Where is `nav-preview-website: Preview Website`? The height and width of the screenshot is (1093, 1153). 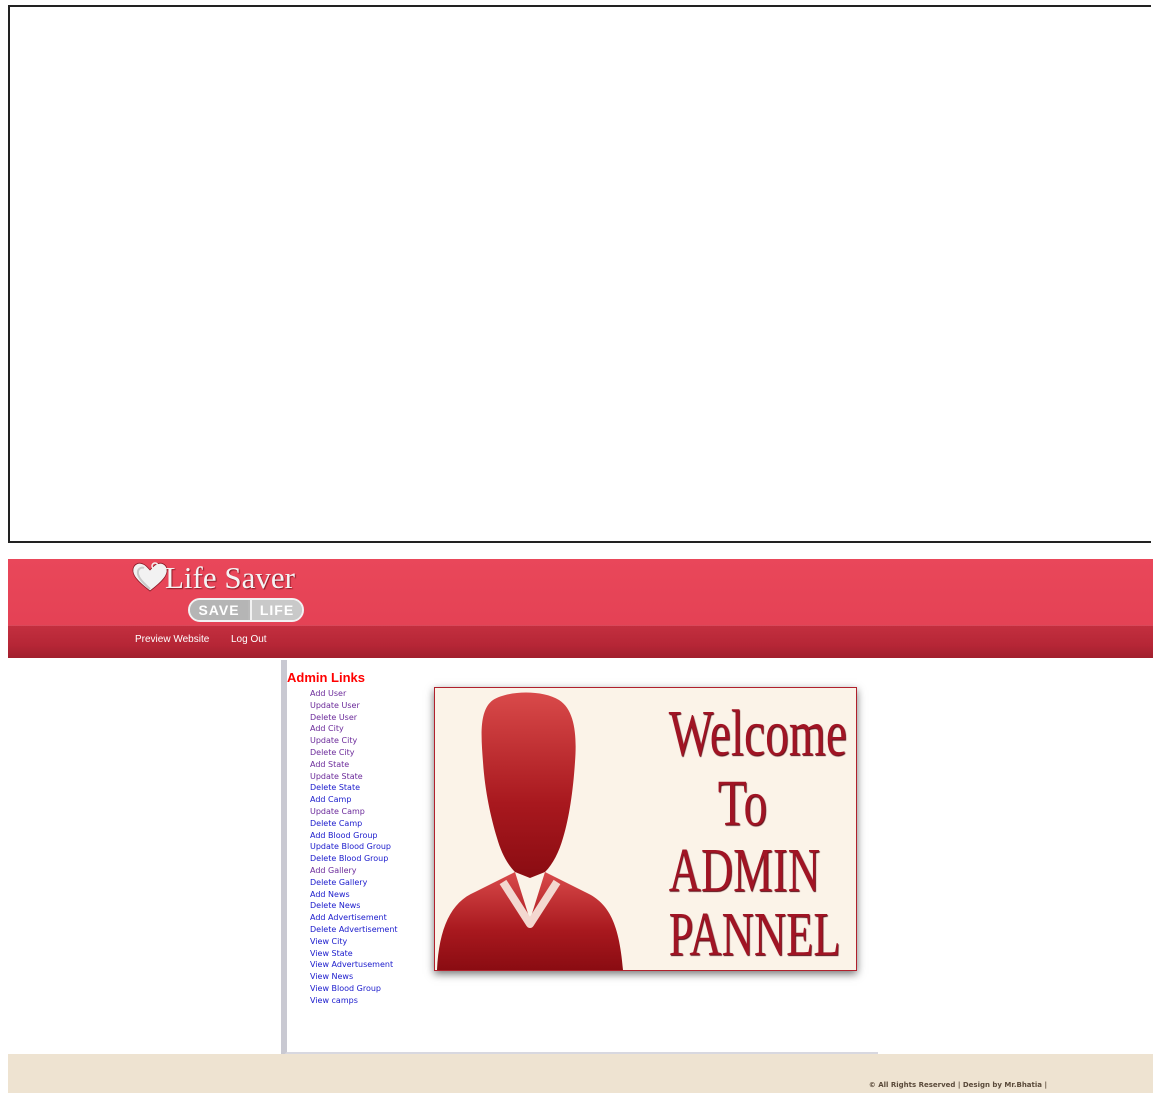
nav-preview-website: Preview Website is located at coordinates (172, 639).